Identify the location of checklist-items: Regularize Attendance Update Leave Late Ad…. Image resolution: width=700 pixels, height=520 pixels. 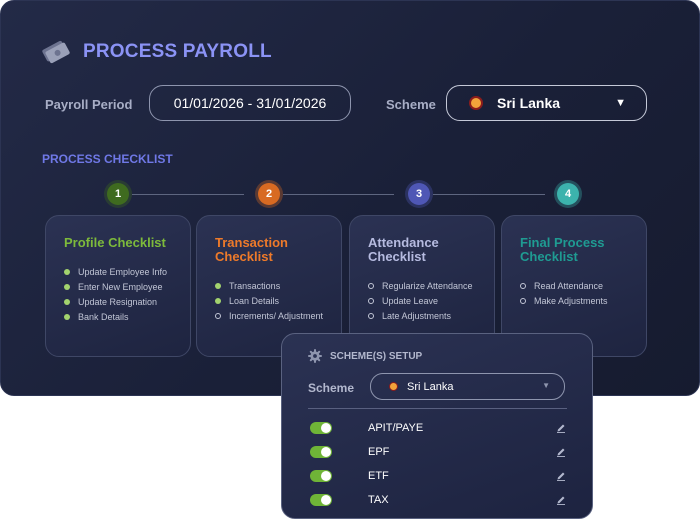
(431, 300).